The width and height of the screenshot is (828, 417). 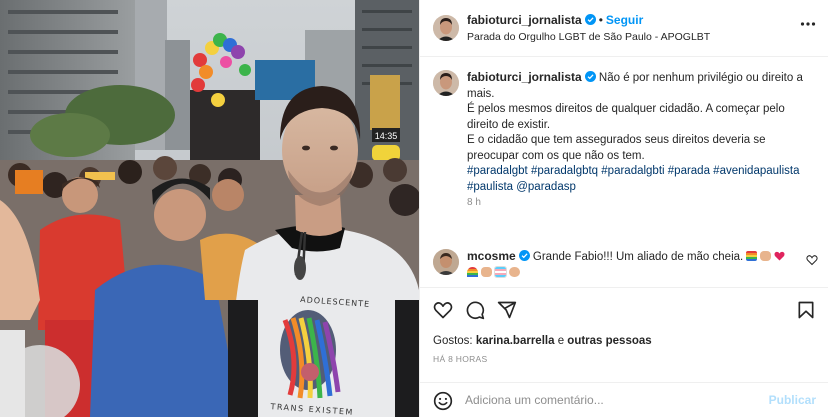 I want to click on follow-button: Seguir, so click(x=624, y=20).